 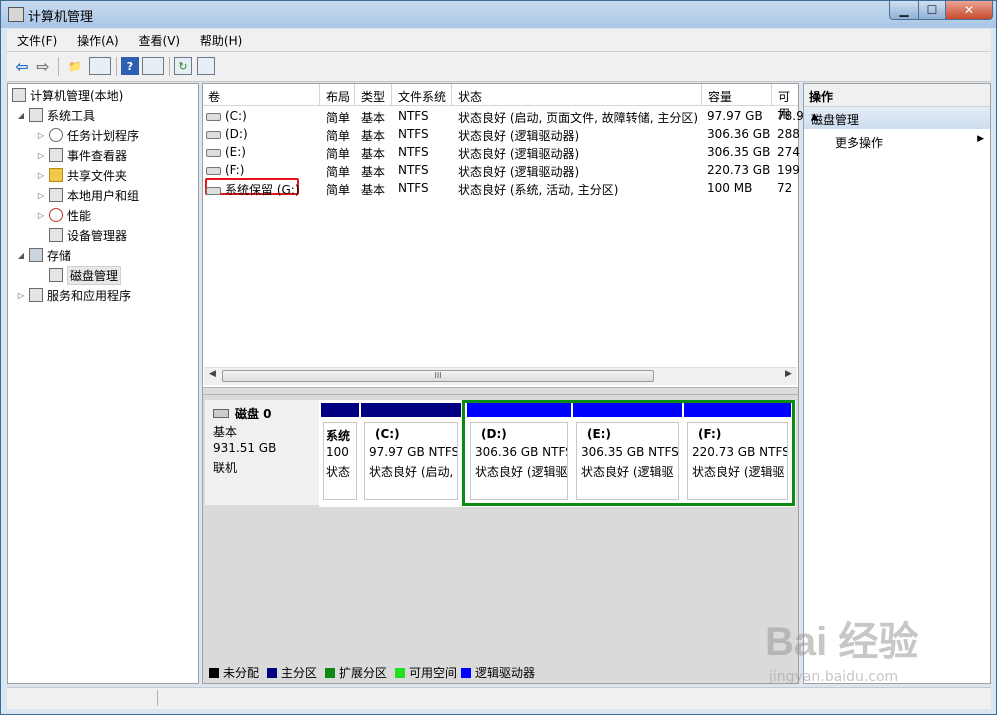 What do you see at coordinates (737, 453) in the screenshot?
I see `partition-f: (F:) 220.73 GB NTFS 状态良好 (逻辑驱` at bounding box center [737, 453].